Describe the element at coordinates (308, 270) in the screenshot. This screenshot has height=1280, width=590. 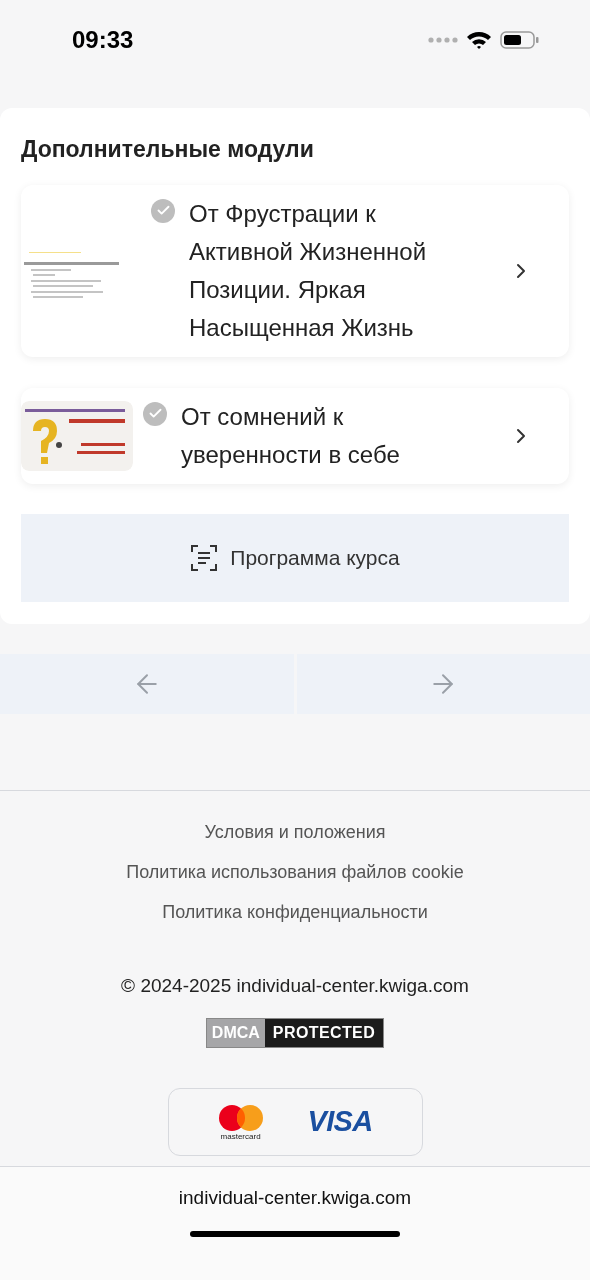
I see `module-title: От Фрустрации к Активной Жизненной Позиции. Яркая Насыщенная Жизнь` at that location.